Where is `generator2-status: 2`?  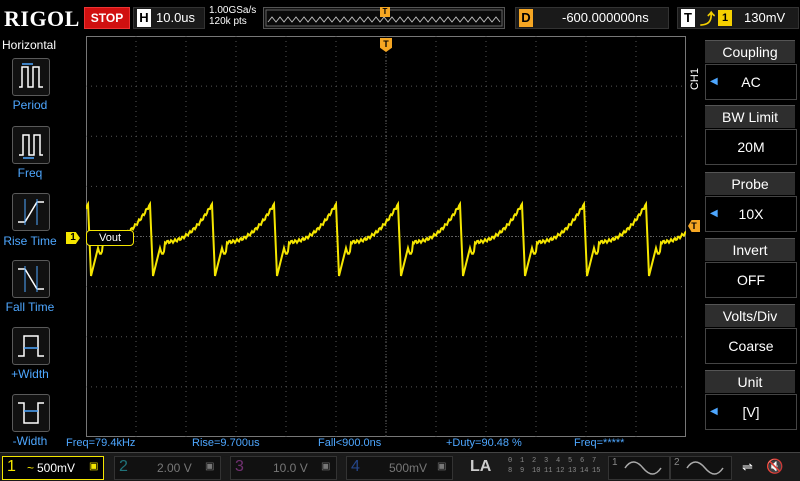 generator2-status: 2 is located at coordinates (701, 468).